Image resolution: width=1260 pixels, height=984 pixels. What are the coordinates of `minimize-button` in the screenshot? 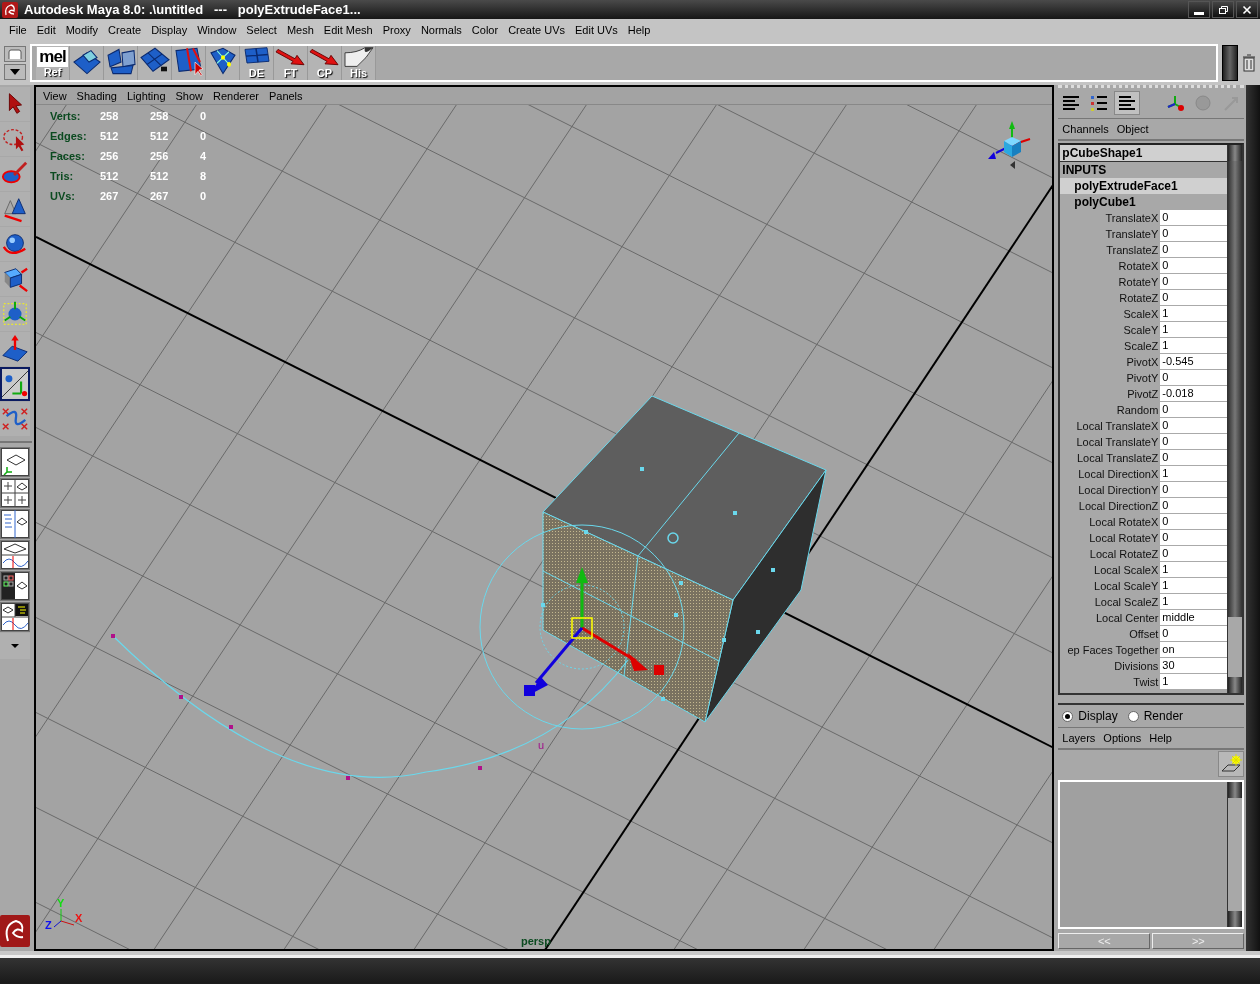 It's located at (1199, 9).